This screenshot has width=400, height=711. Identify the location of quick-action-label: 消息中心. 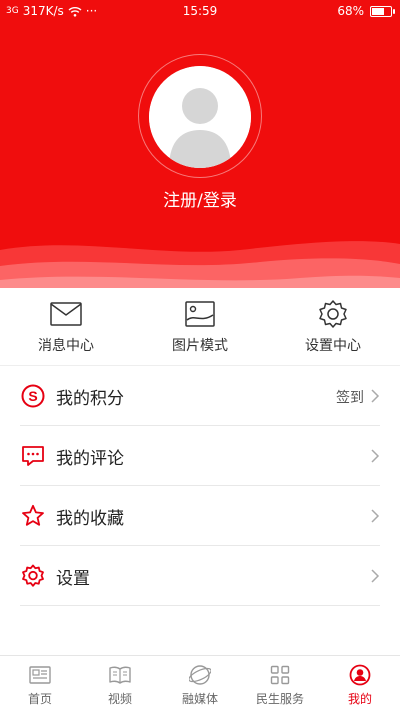
(66, 346).